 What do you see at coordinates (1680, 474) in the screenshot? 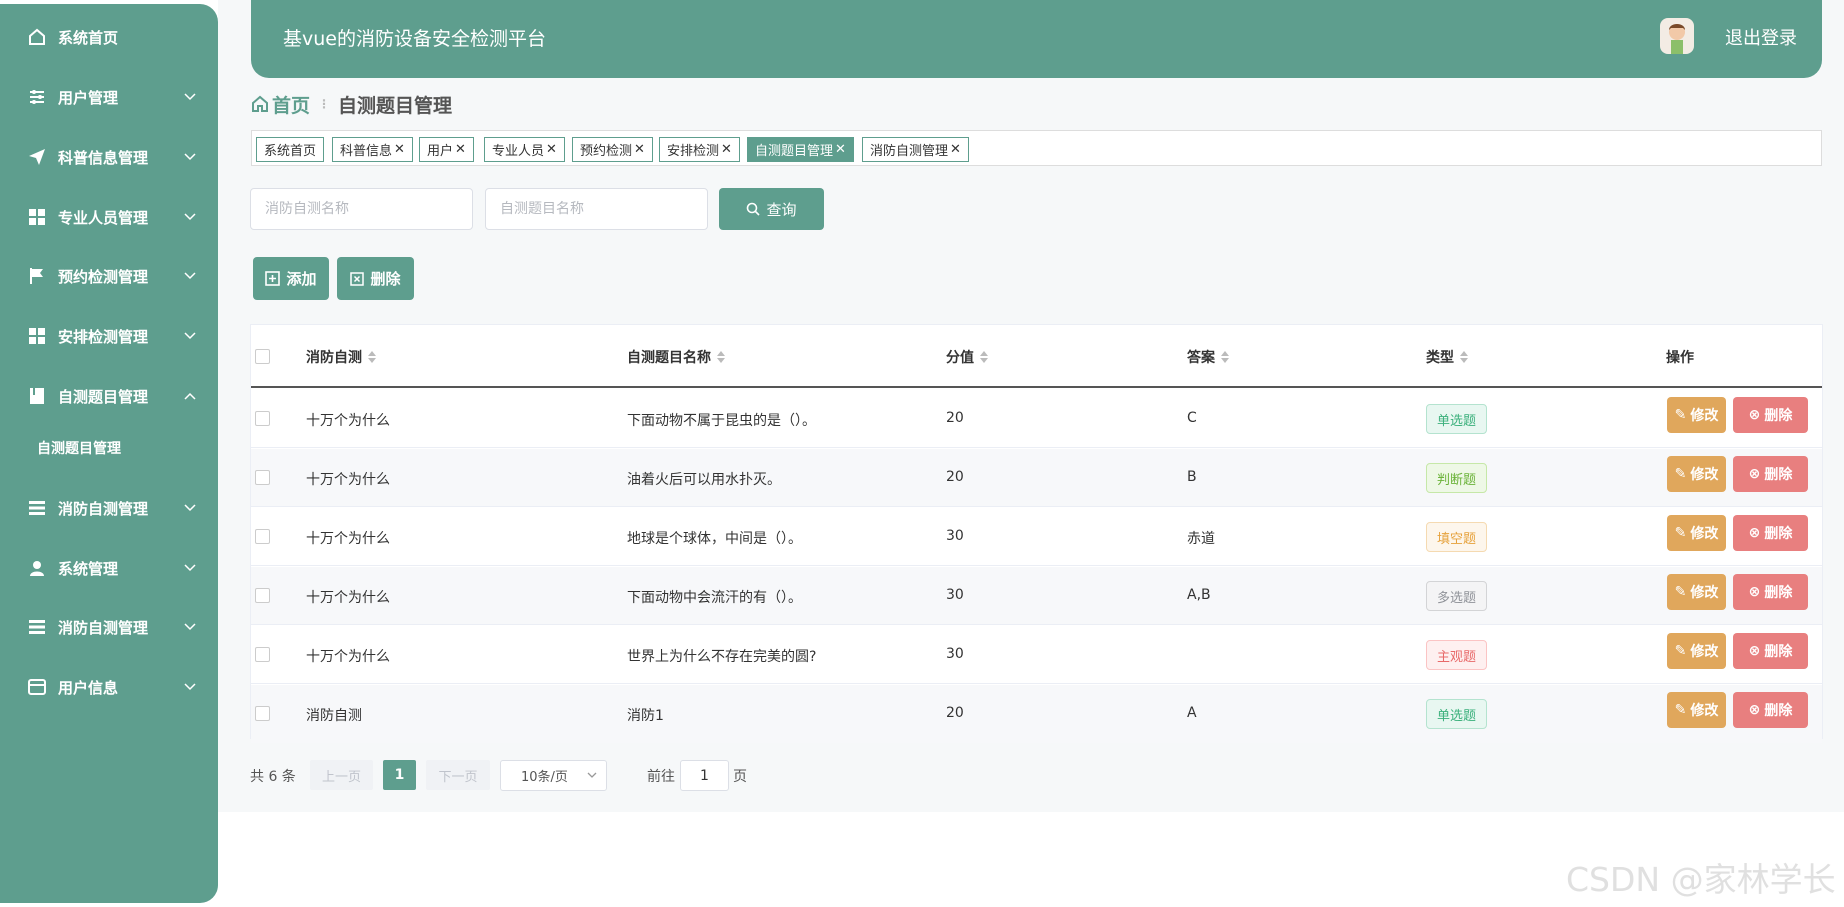
I see `edit-icon: ✎` at bounding box center [1680, 474].